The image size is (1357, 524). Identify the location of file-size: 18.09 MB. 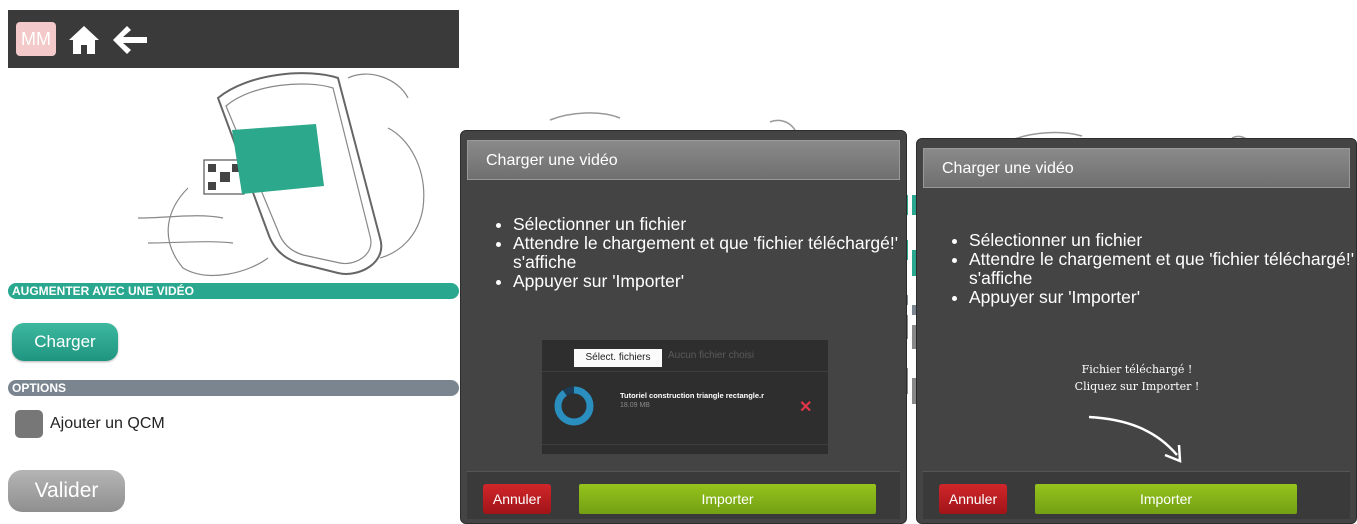
(635, 405).